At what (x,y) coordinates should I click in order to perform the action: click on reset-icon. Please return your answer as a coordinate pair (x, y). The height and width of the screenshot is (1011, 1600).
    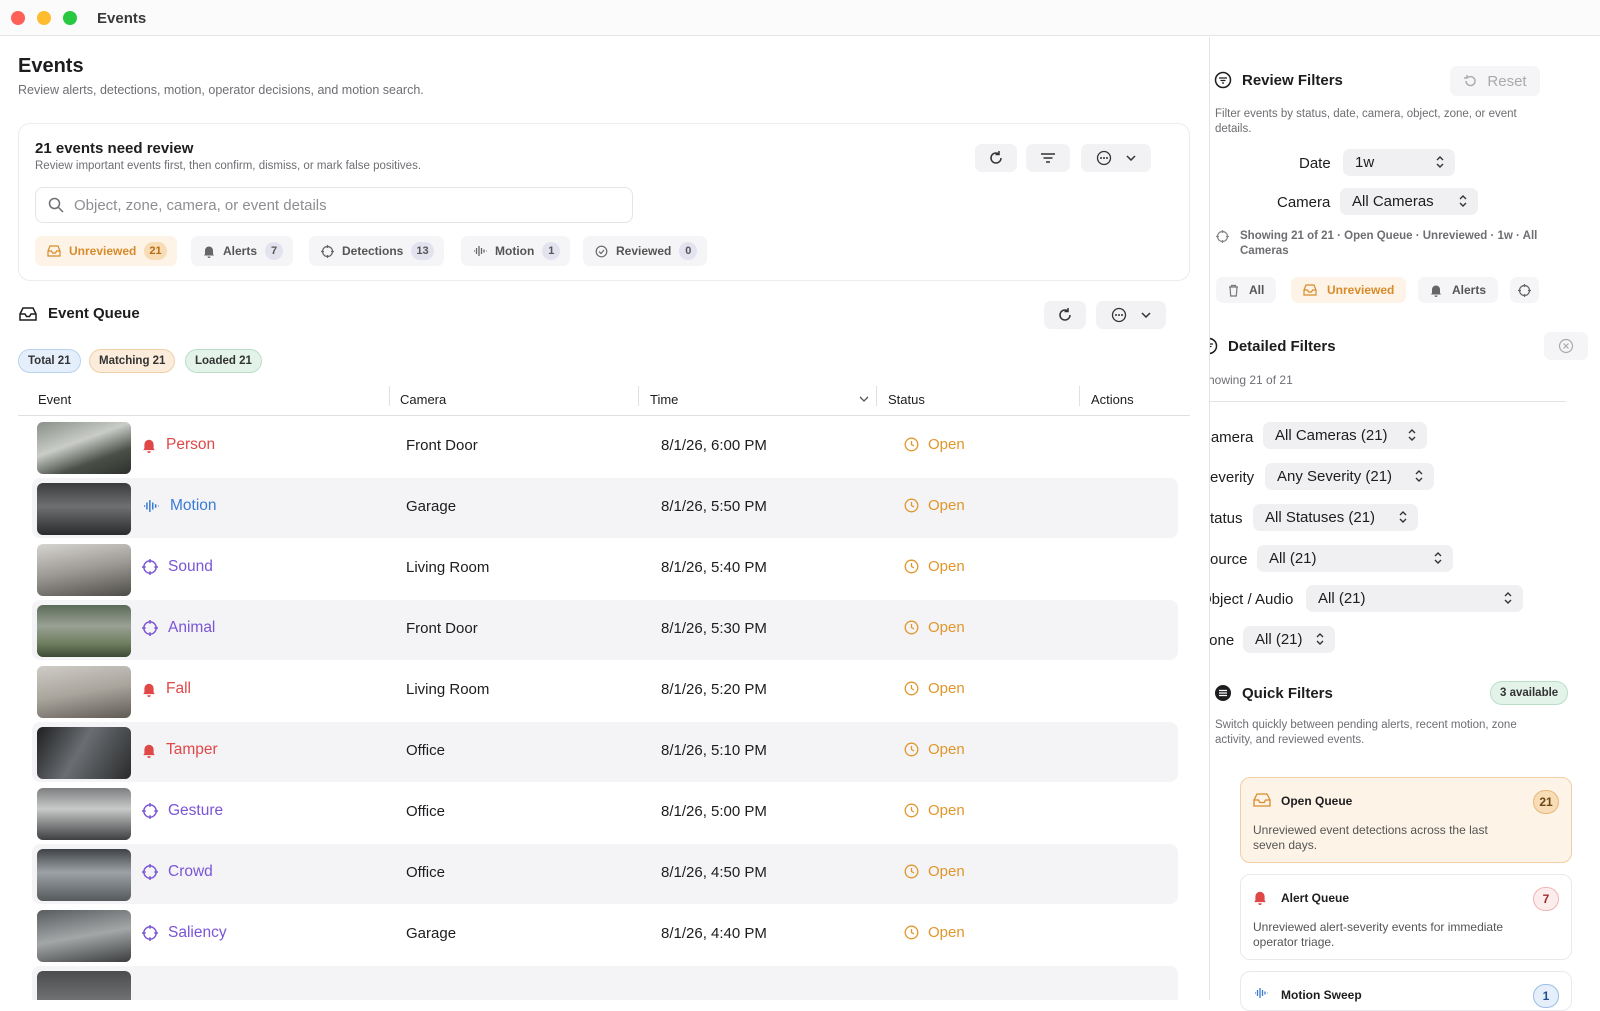
    Looking at the image, I should click on (1470, 81).